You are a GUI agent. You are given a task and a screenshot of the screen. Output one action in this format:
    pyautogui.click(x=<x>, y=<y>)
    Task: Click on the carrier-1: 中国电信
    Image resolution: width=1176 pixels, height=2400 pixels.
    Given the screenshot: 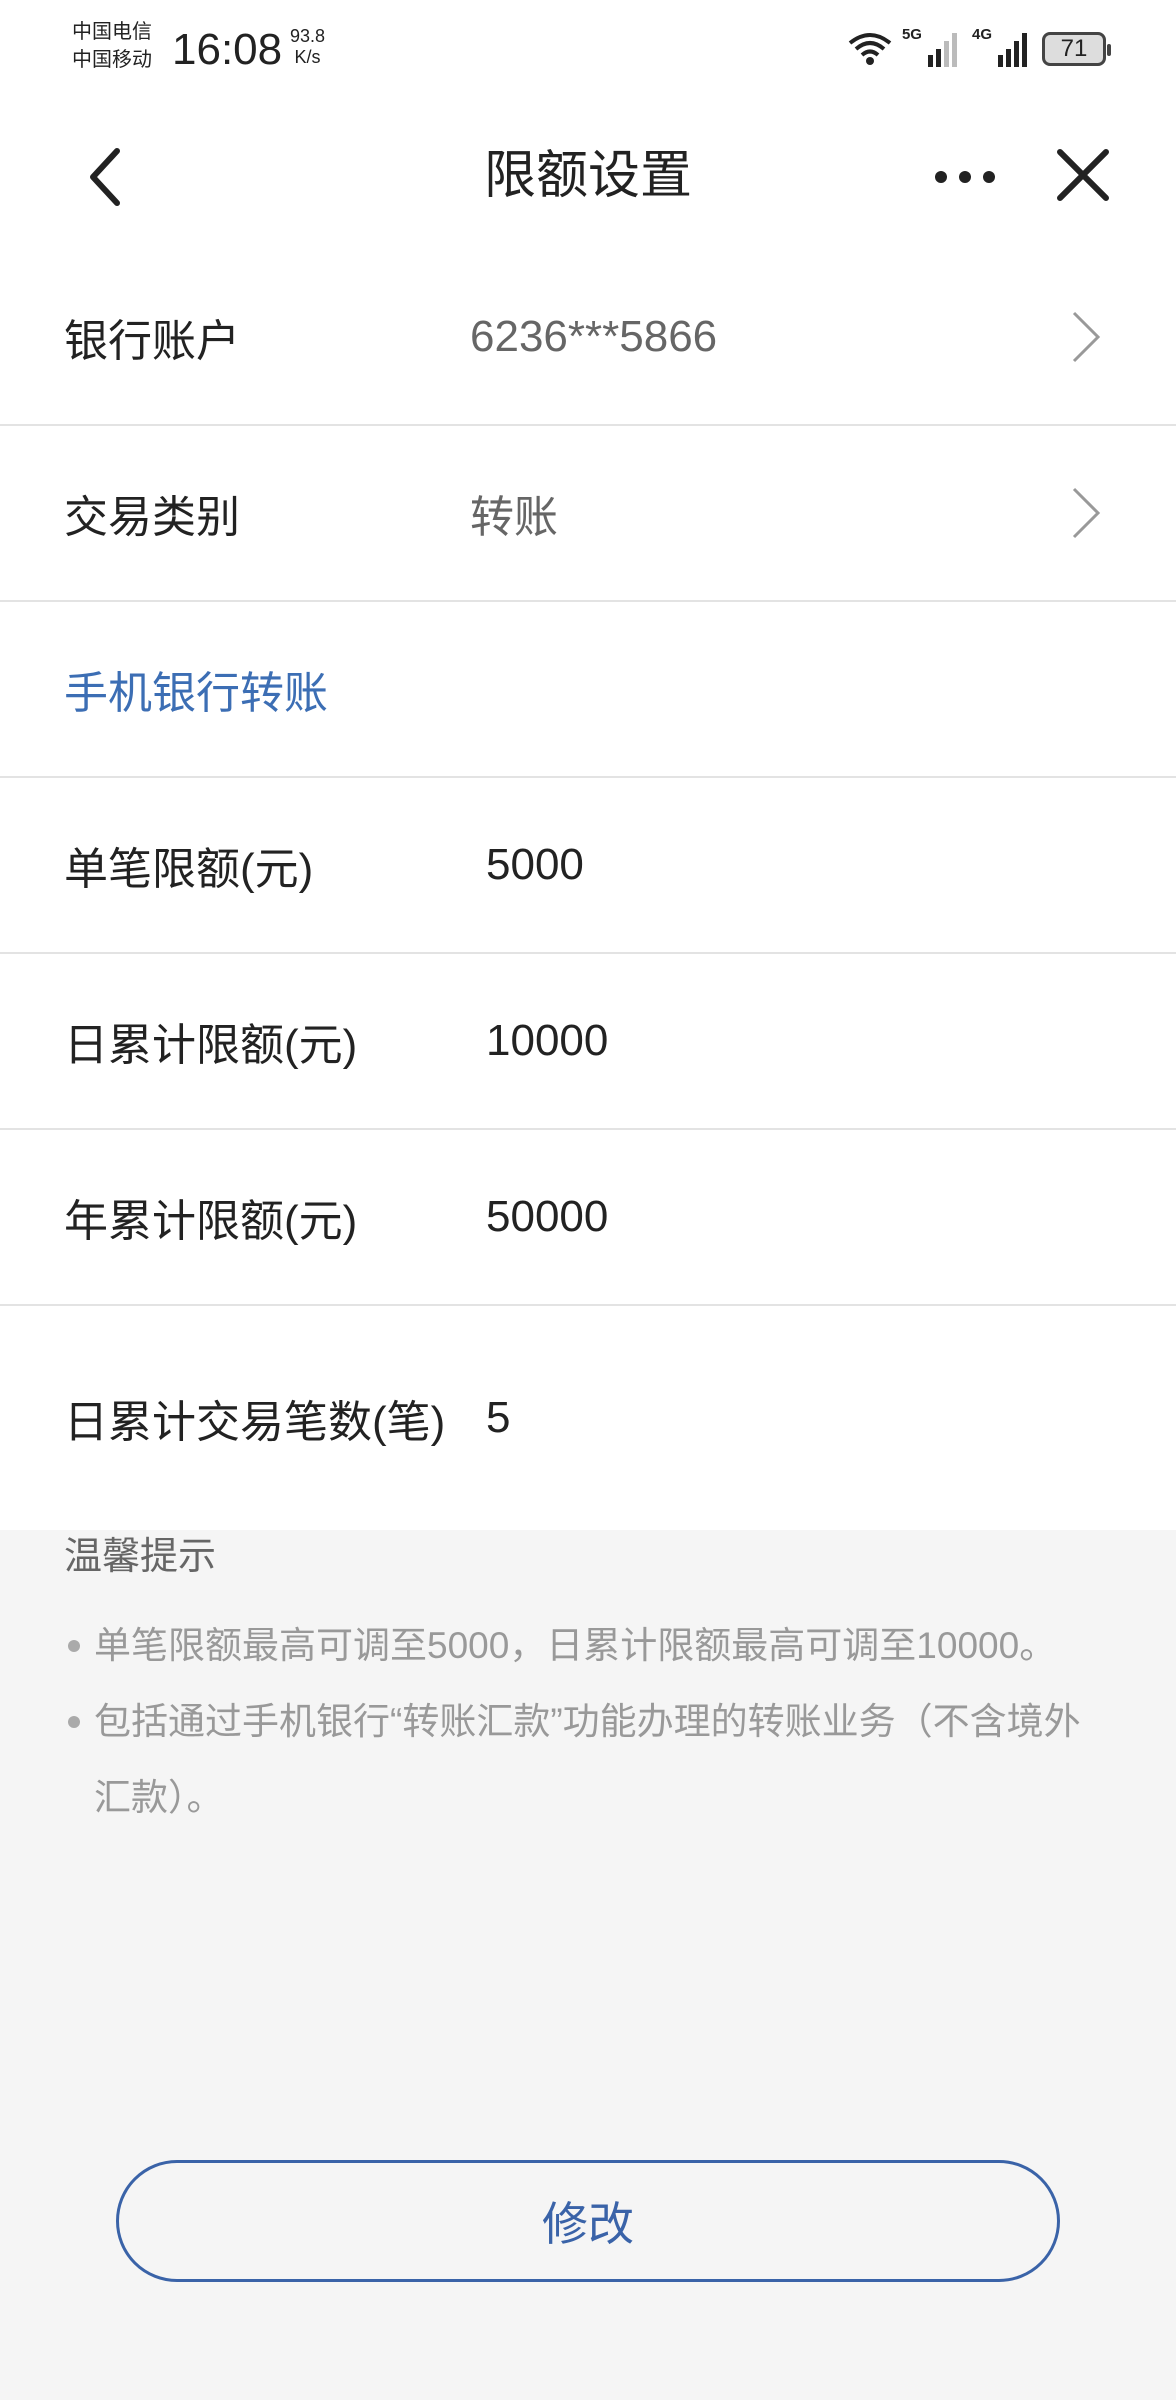 What is the action you would take?
    pyautogui.click(x=112, y=32)
    